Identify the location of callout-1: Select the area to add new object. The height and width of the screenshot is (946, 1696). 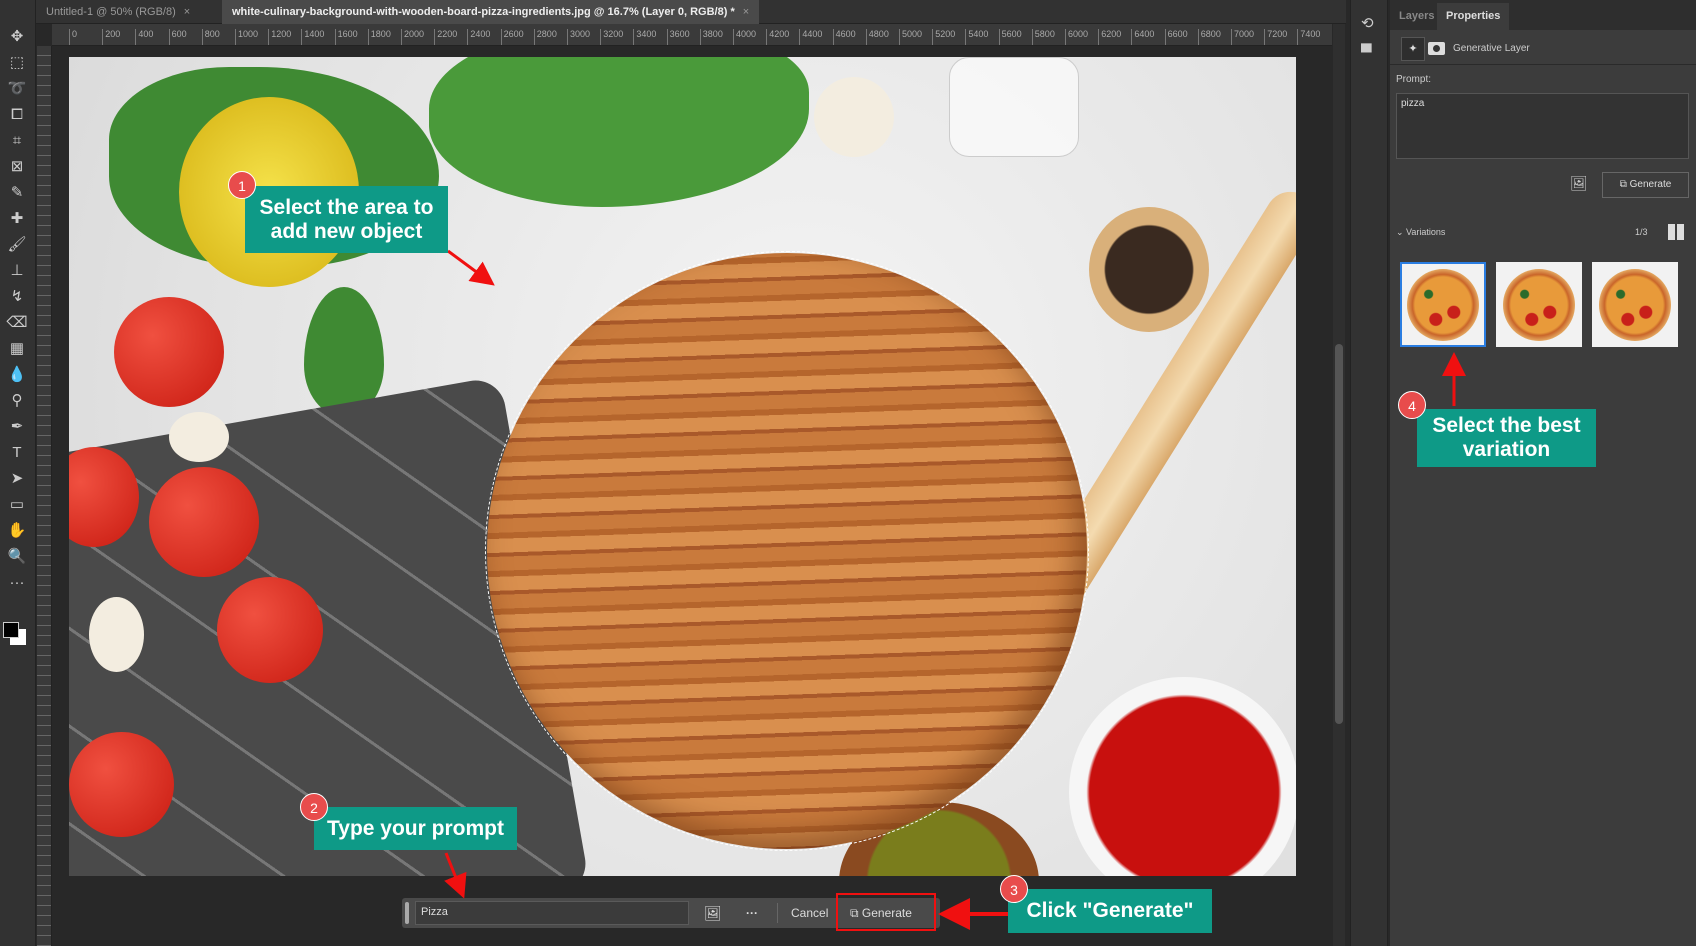
(346, 219).